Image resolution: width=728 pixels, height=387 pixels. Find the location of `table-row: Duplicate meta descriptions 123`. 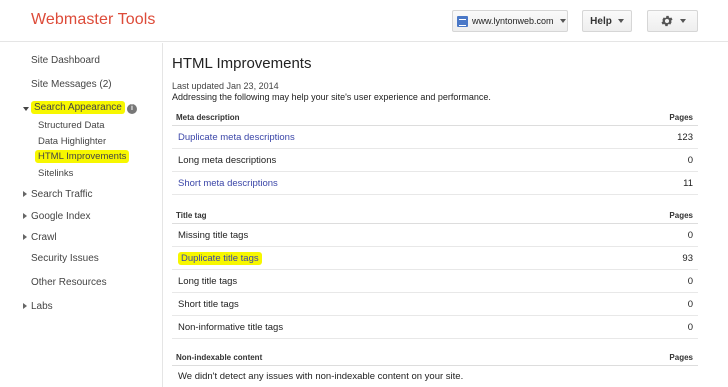

table-row: Duplicate meta descriptions 123 is located at coordinates (435, 137).